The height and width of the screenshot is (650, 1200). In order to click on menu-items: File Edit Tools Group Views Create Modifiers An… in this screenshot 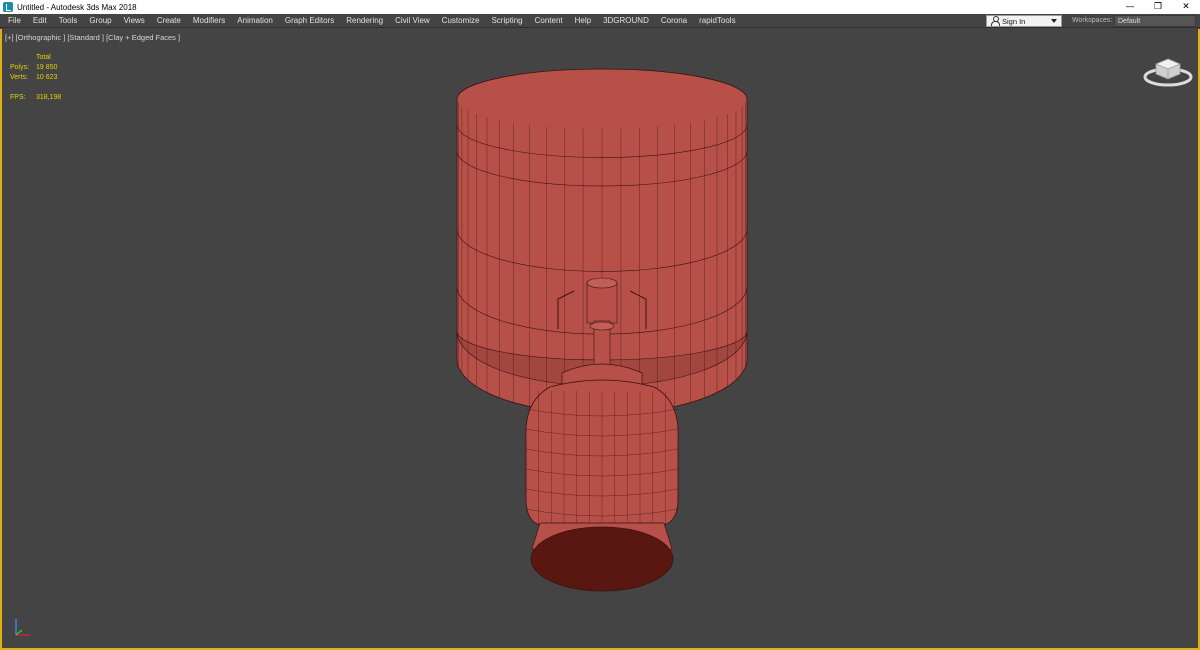, I will do `click(371, 21)`.